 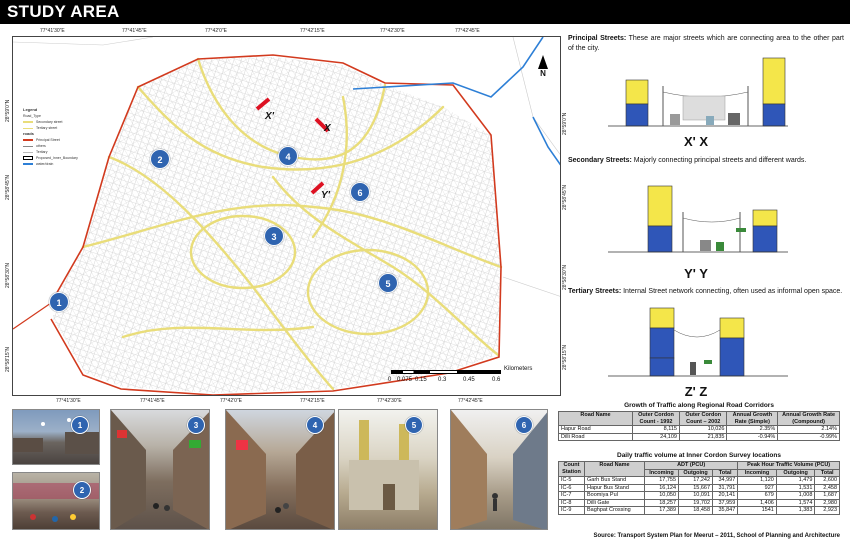 I want to click on table-cell: 10,050, so click(x=661, y=495).